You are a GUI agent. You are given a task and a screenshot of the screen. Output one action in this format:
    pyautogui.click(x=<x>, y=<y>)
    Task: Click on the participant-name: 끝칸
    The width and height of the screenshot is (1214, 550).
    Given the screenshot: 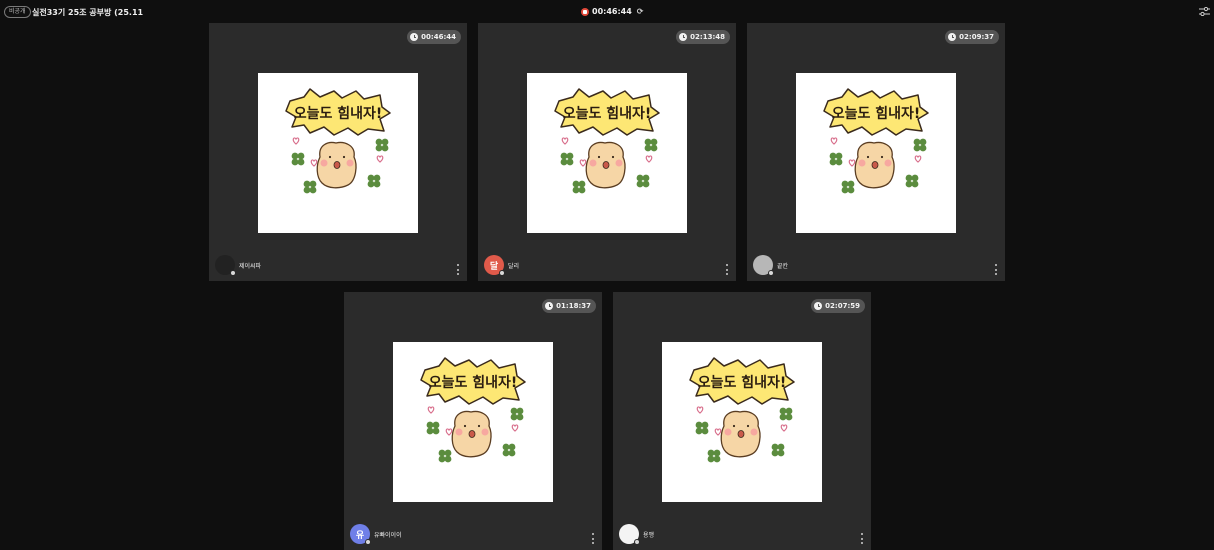 What is the action you would take?
    pyautogui.click(x=783, y=266)
    